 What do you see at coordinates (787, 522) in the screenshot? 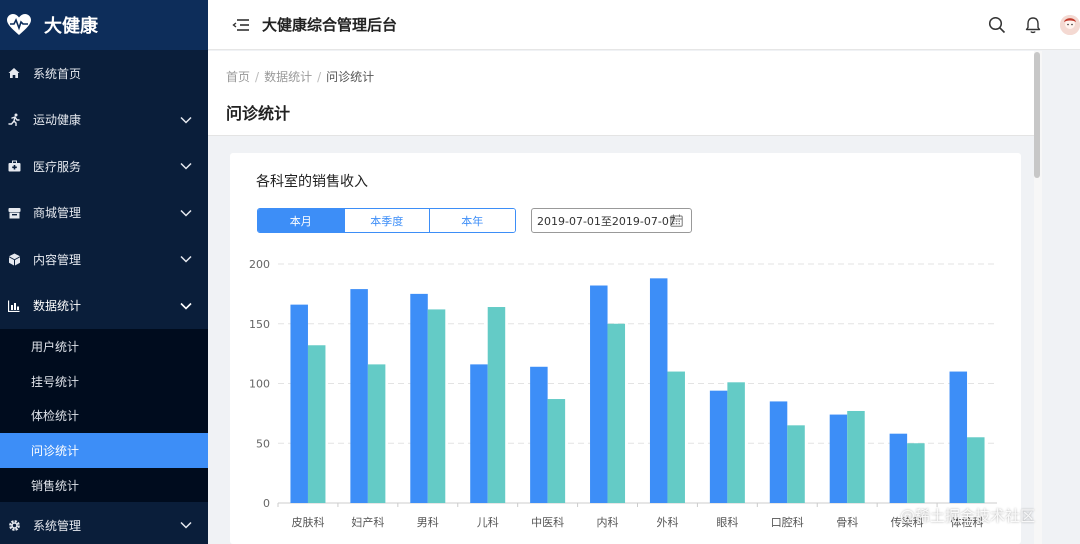
I see `x-tick-label: 口腔科` at bounding box center [787, 522].